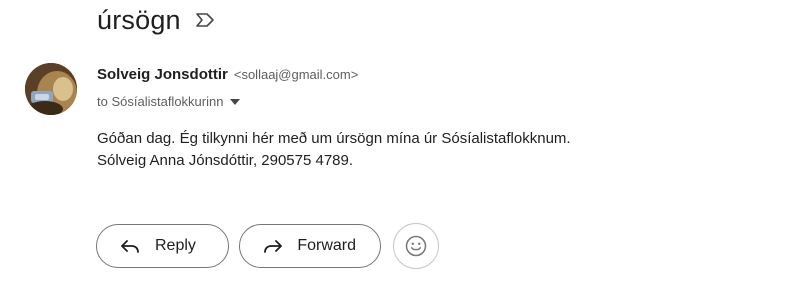  What do you see at coordinates (139, 19) in the screenshot?
I see `email-subject: úrsögn` at bounding box center [139, 19].